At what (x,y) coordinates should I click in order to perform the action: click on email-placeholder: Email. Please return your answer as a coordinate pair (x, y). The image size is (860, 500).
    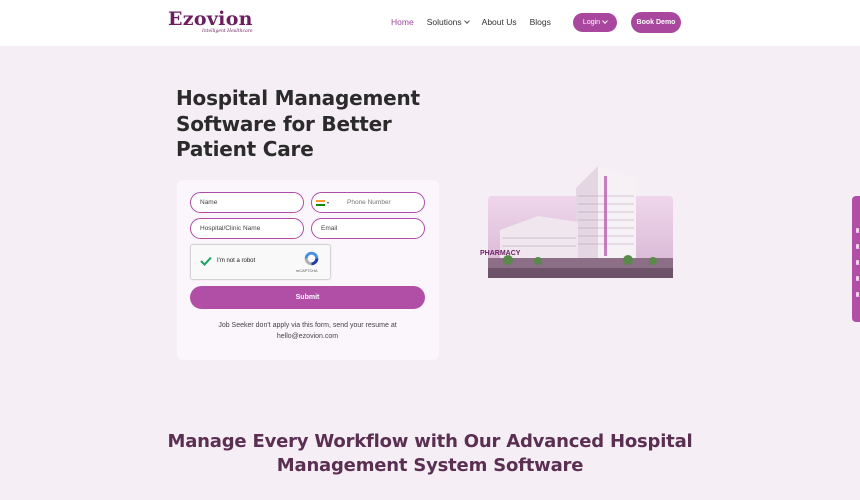
    Looking at the image, I should click on (329, 228).